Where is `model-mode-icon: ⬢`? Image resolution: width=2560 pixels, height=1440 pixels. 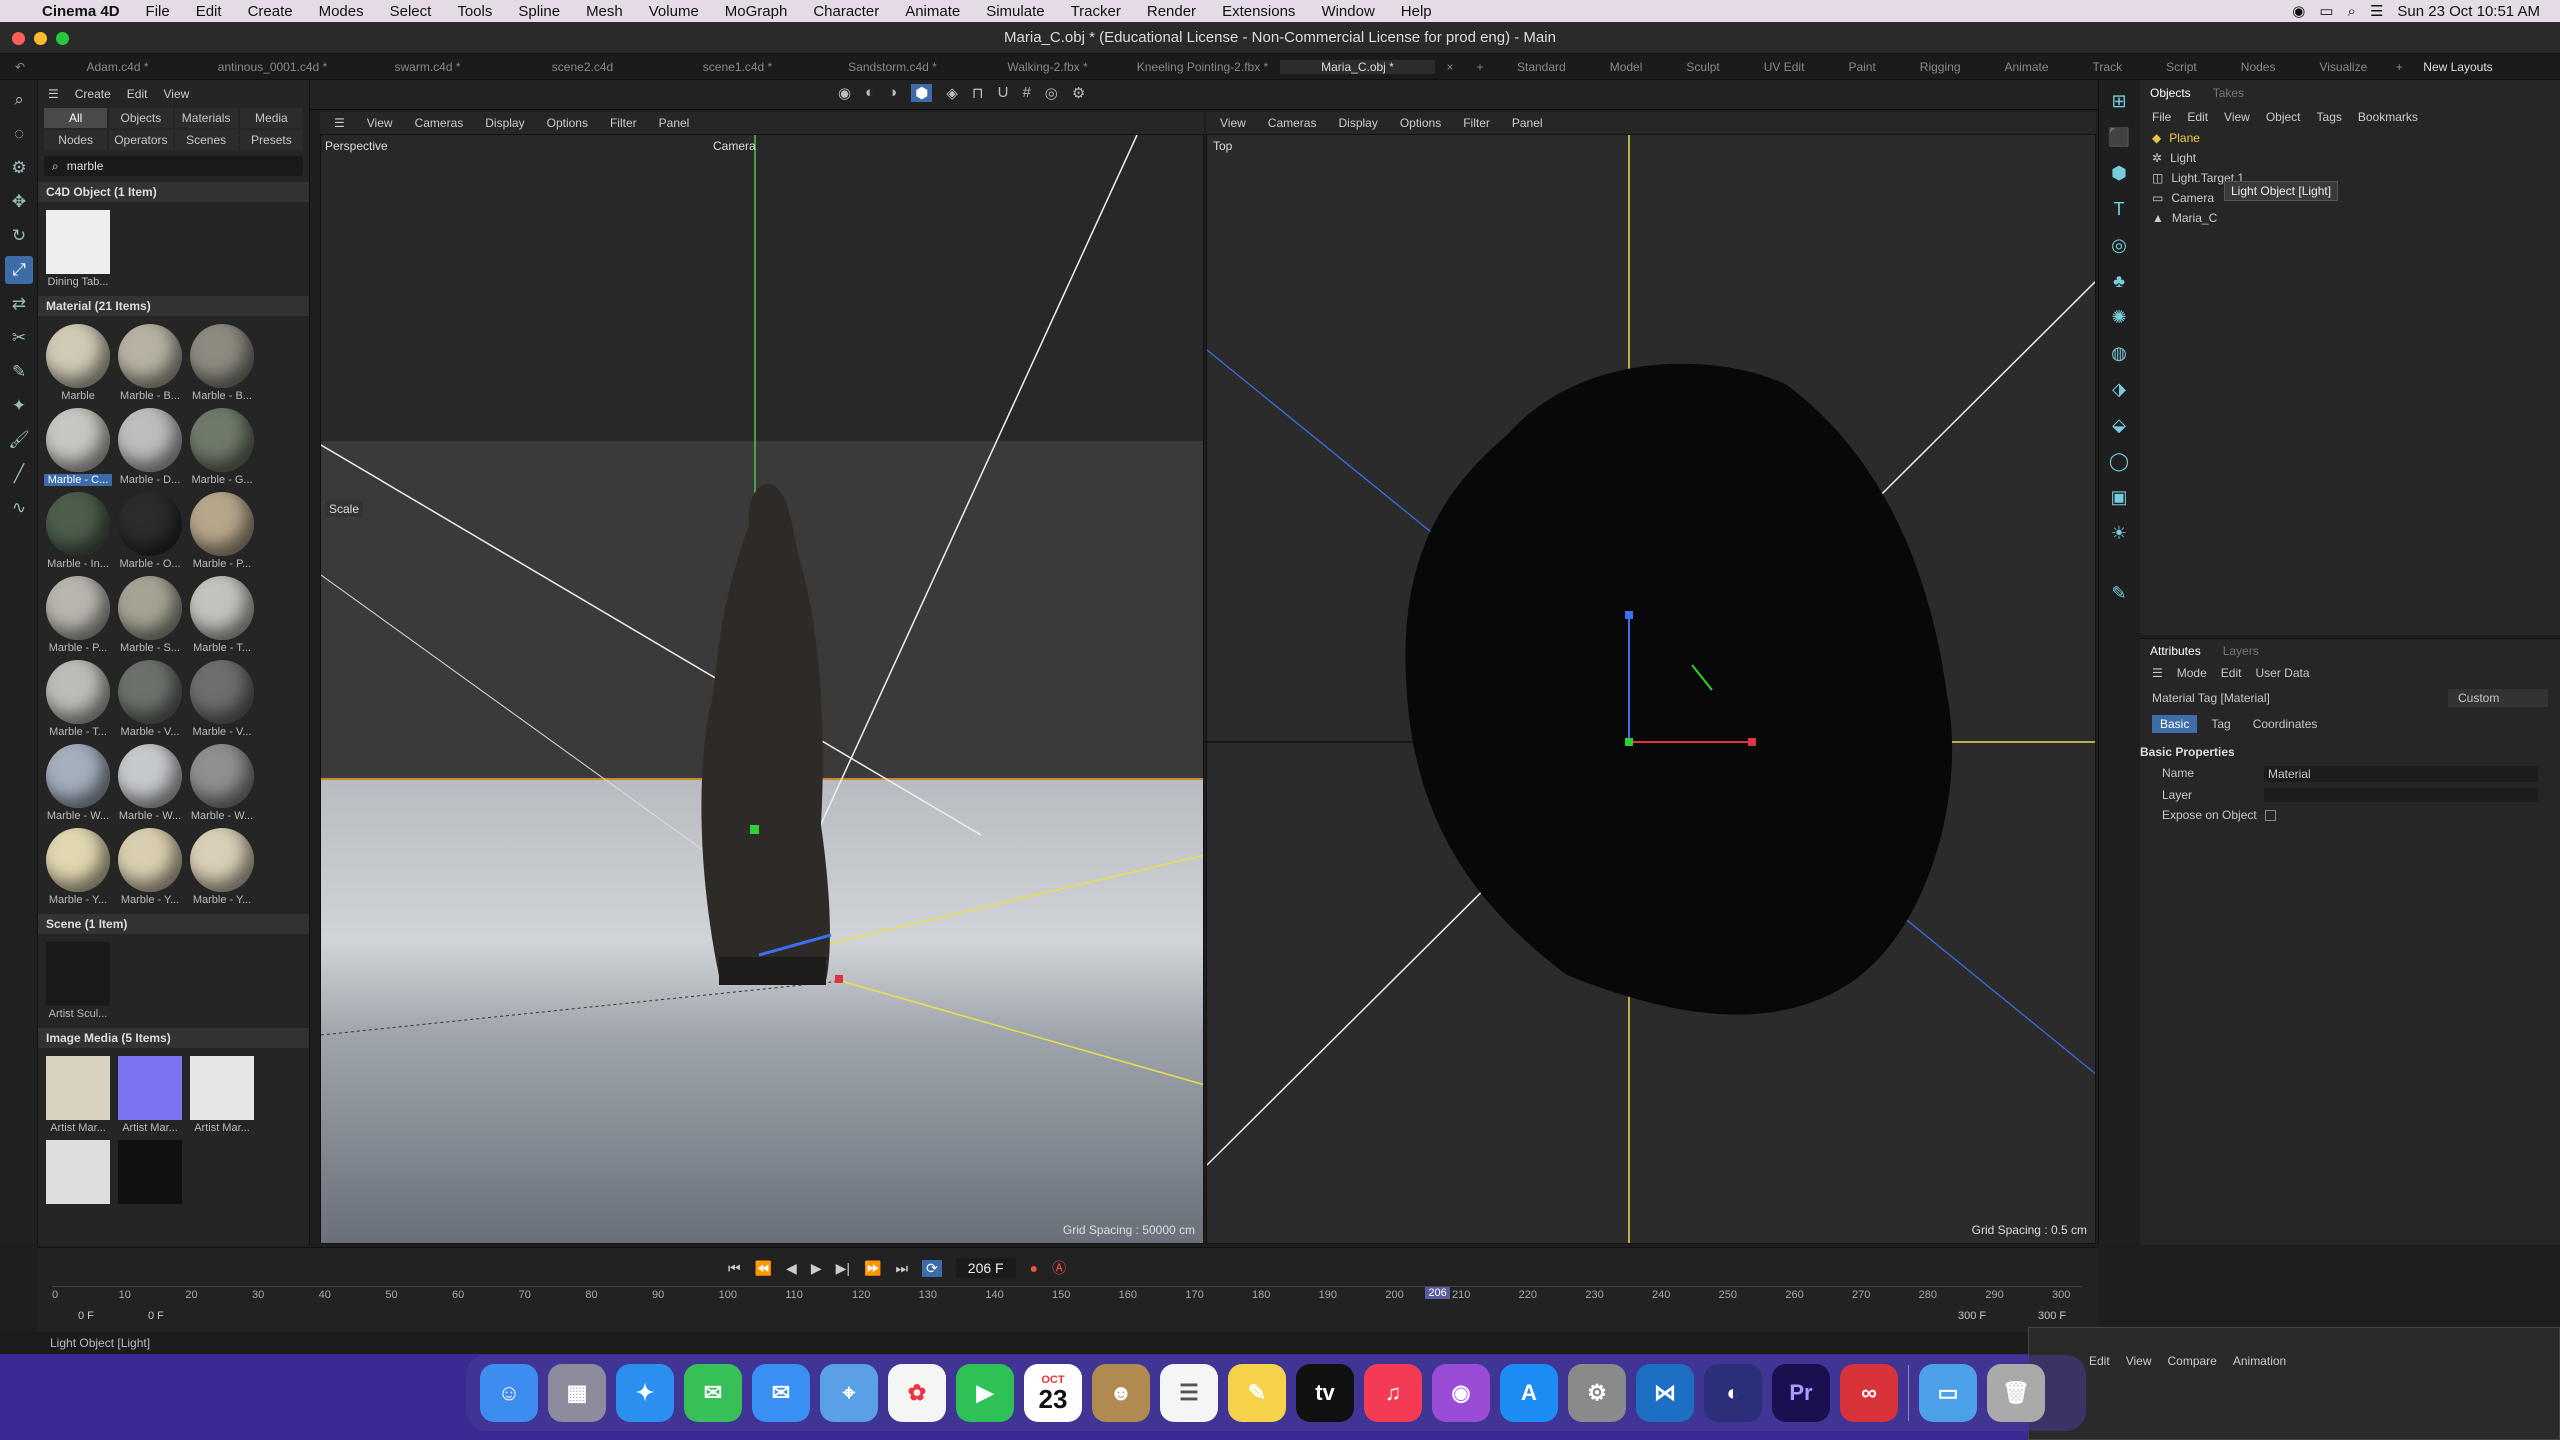
model-mode-icon: ⬢ is located at coordinates (922, 93).